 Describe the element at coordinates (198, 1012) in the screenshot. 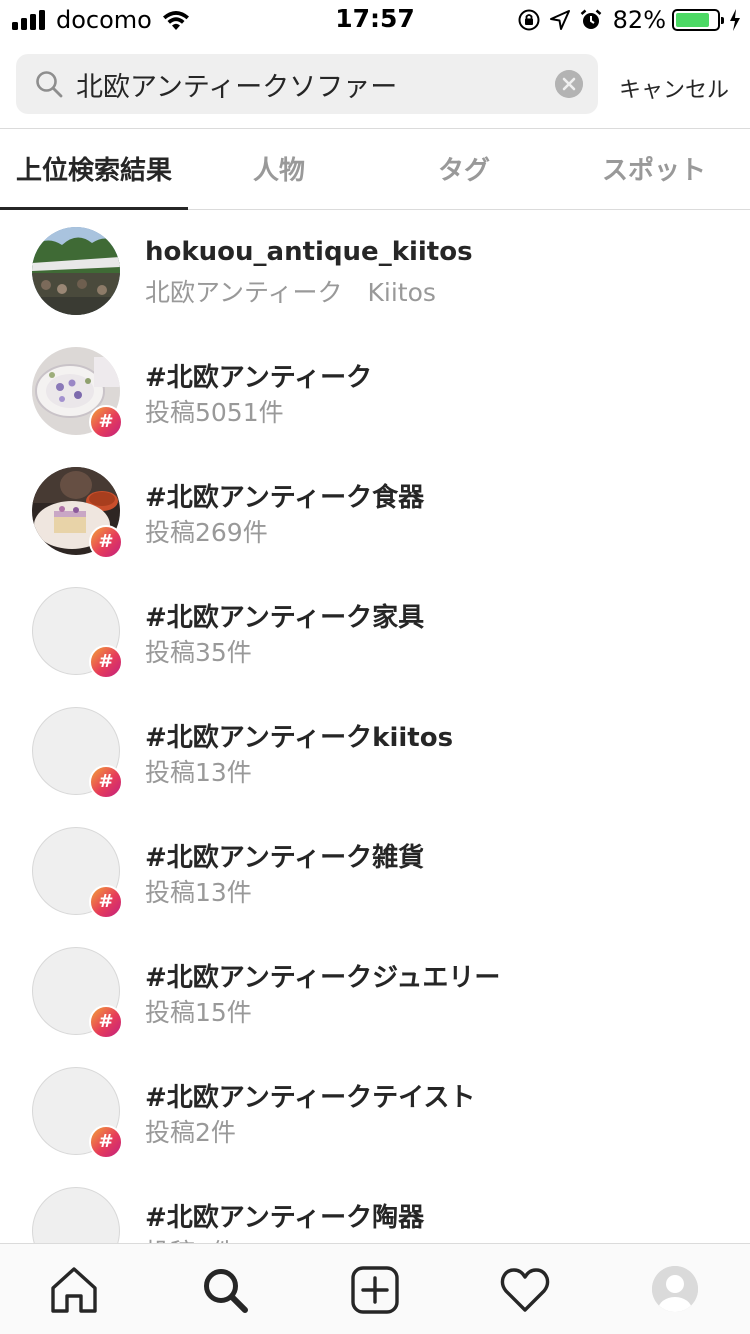

I see `result-subtitle: 投稿15件` at that location.